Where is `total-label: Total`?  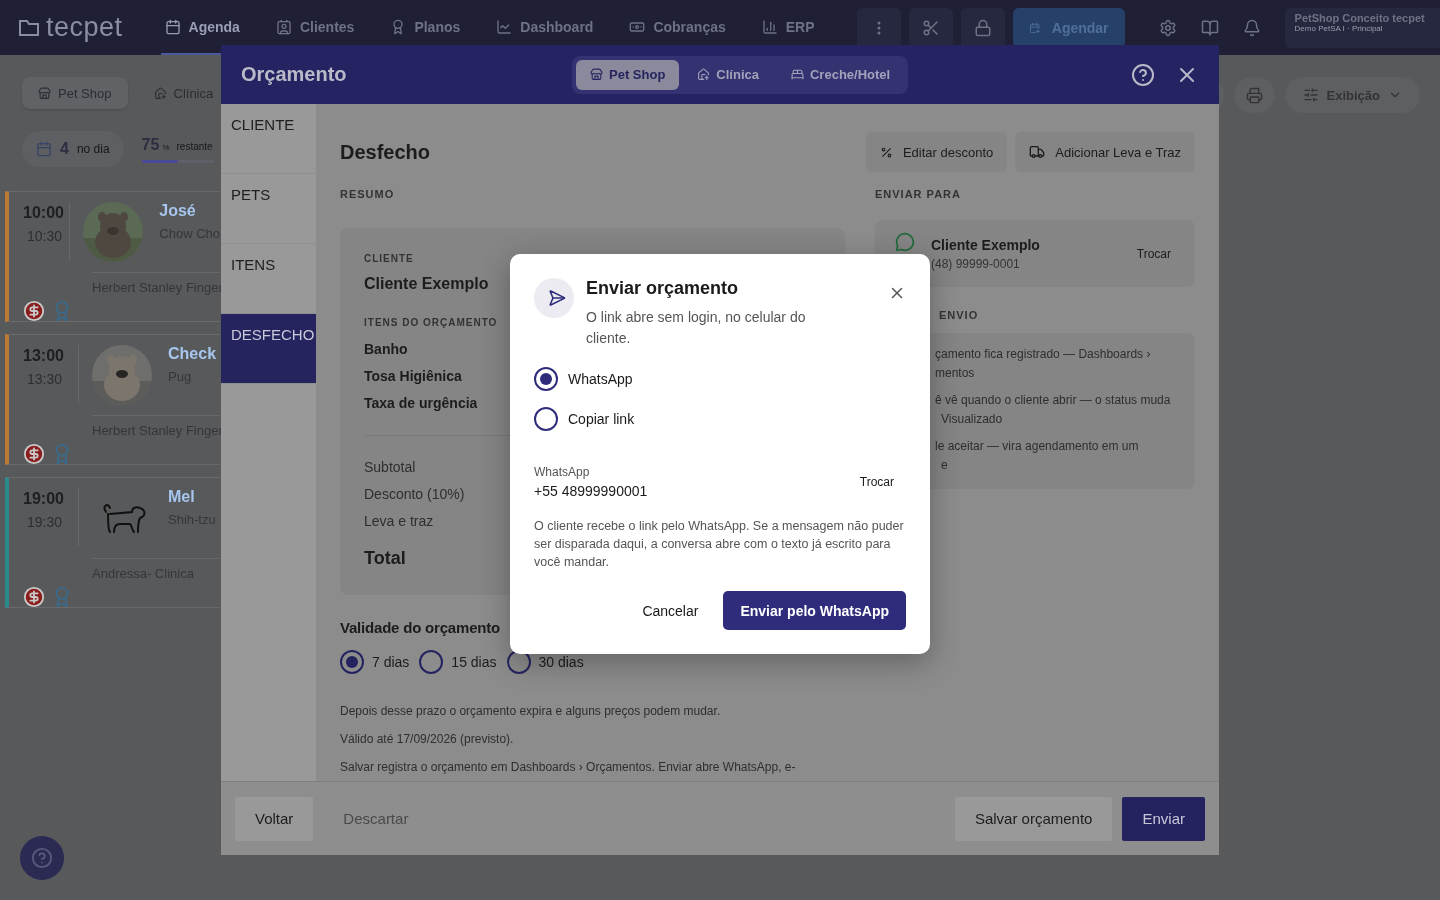 total-label: Total is located at coordinates (385, 558).